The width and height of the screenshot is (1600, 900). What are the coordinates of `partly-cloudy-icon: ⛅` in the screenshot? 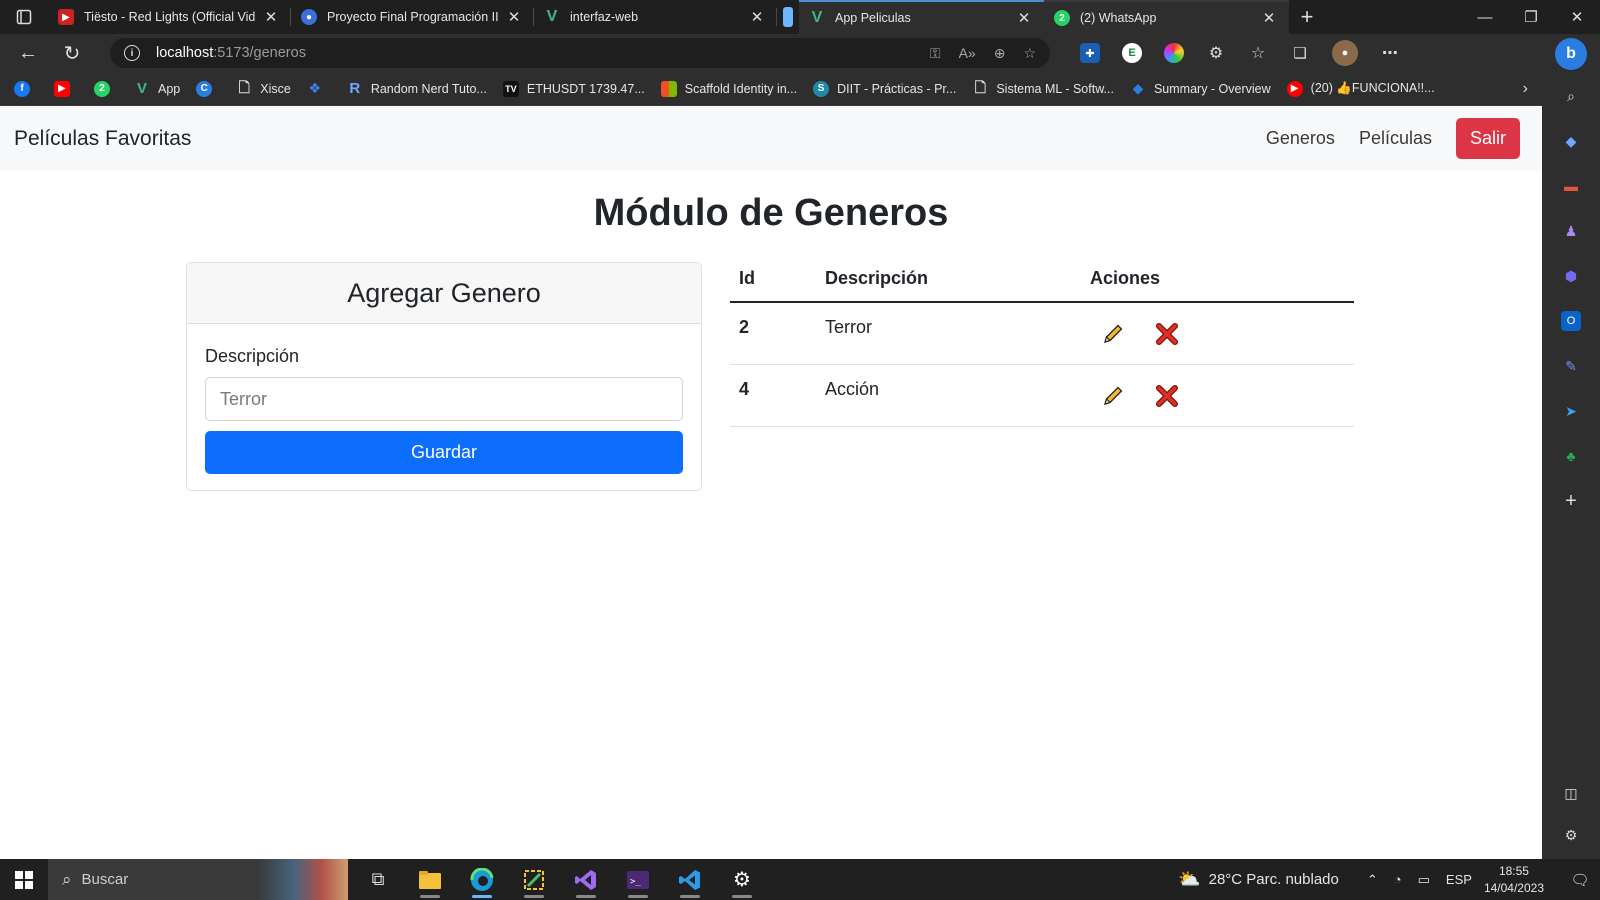 It's located at (1189, 879).